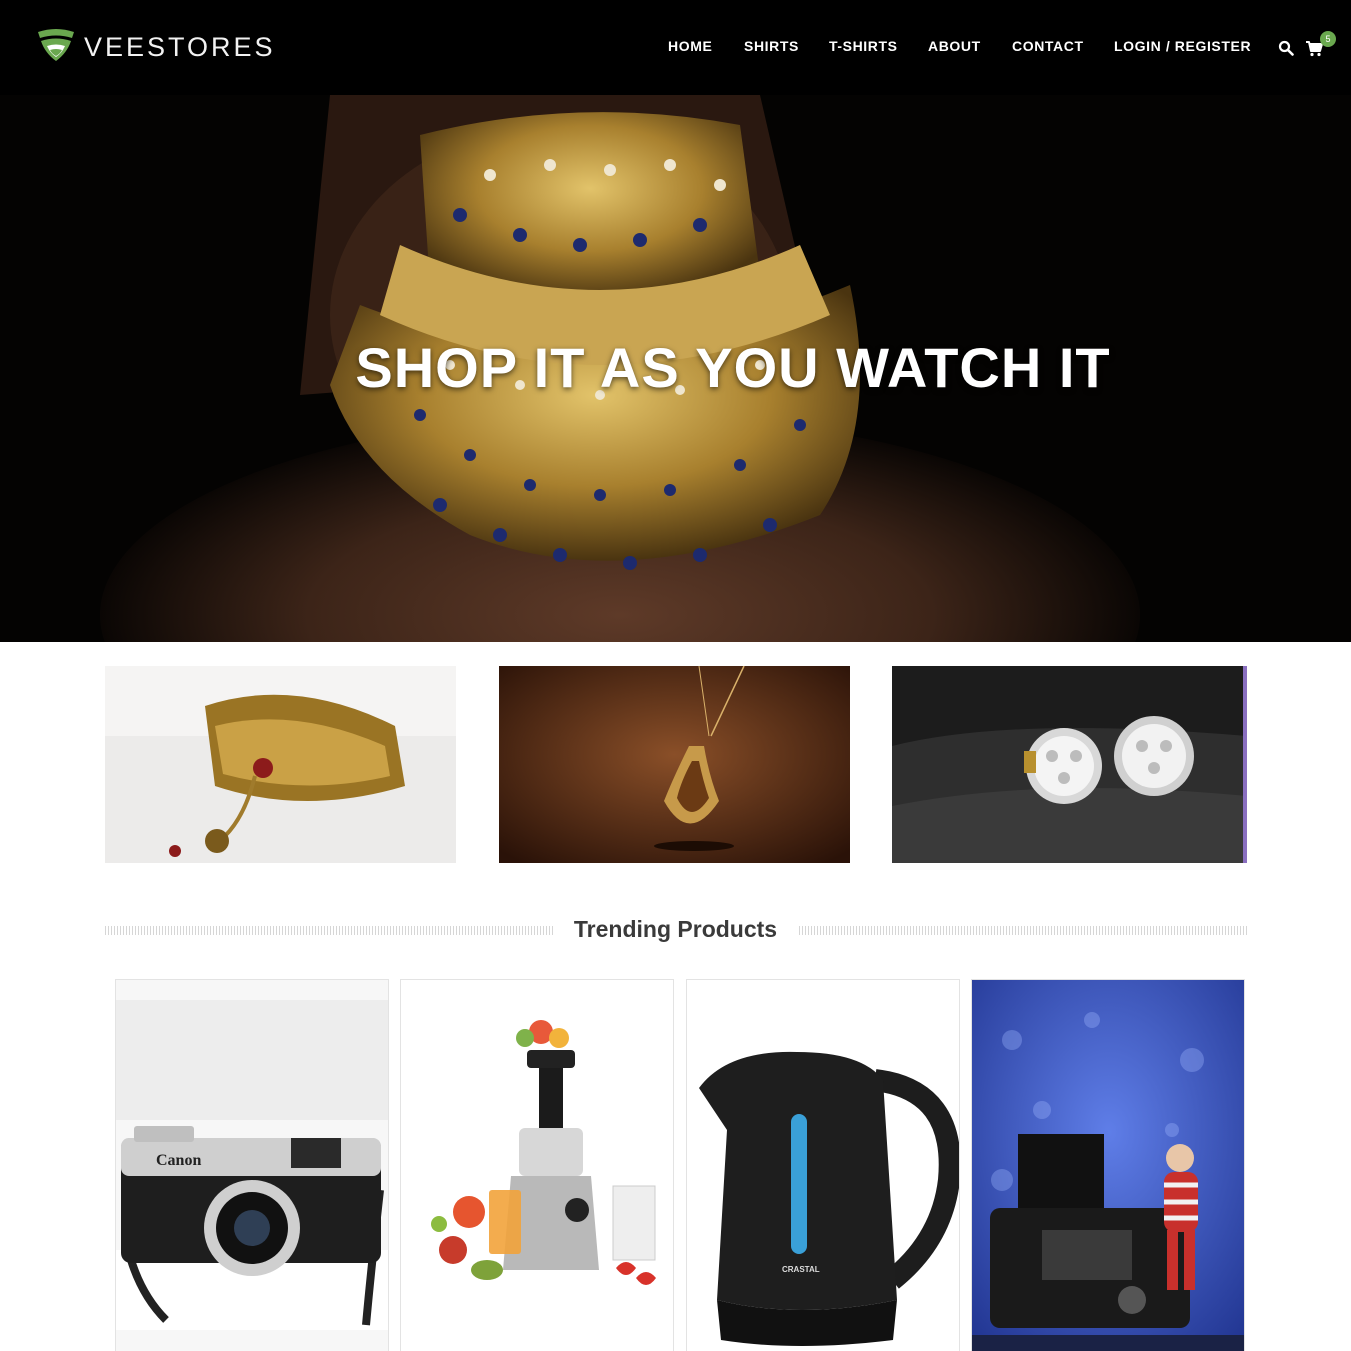  Describe the element at coordinates (863, 46) in the screenshot. I see `nav-t-shirts: T-SHIRTS` at that location.